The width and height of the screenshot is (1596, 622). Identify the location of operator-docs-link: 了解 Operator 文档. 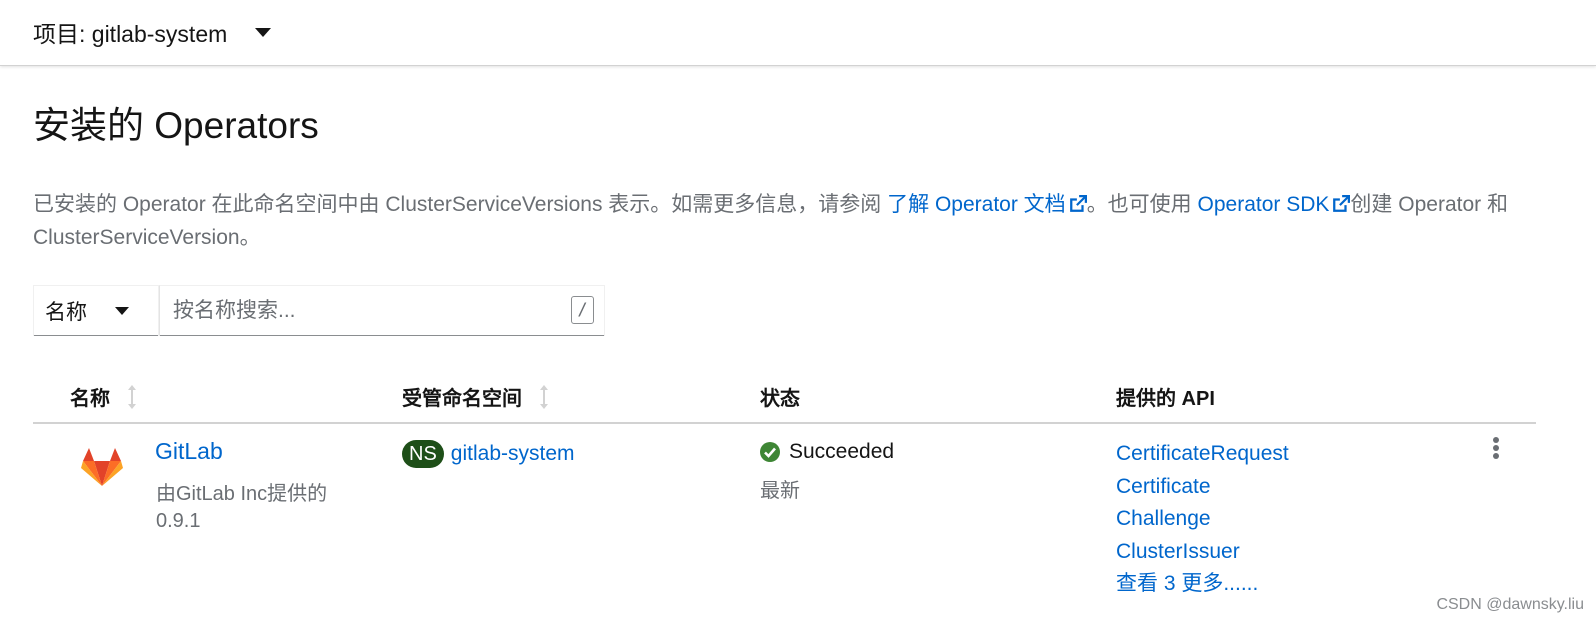
(987, 204).